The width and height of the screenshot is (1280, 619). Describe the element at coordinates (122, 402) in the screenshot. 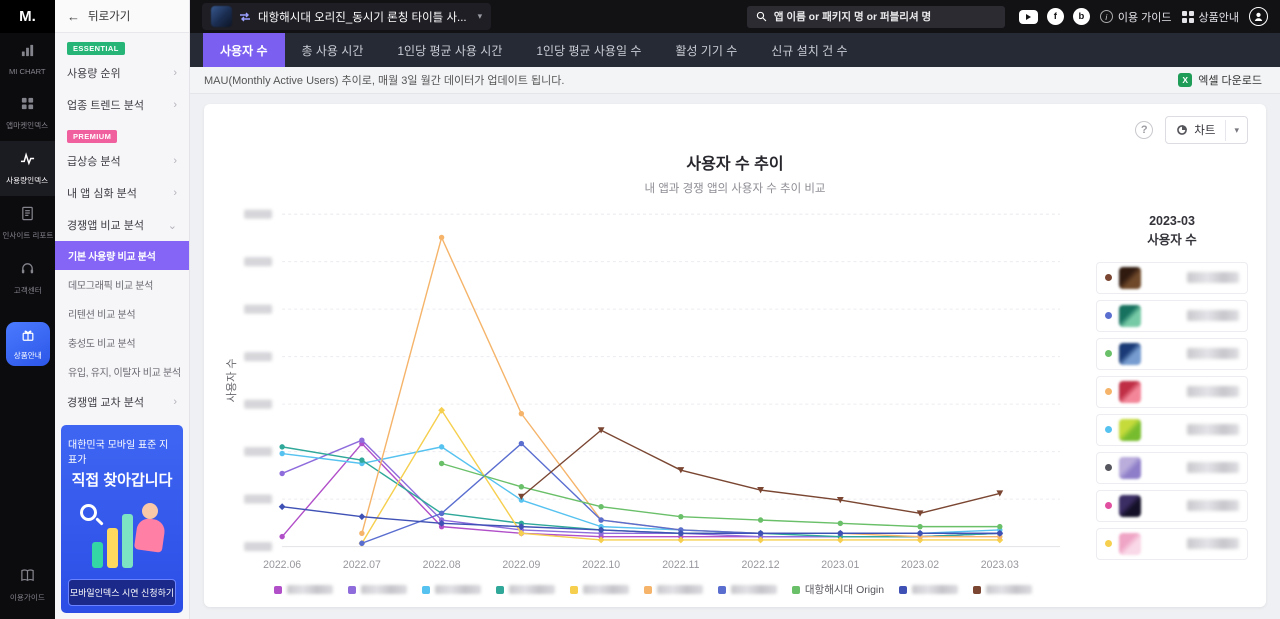

I see `sidebar-item-competitor-cross-analysis: 경쟁앱 교차 분석 ›` at that location.